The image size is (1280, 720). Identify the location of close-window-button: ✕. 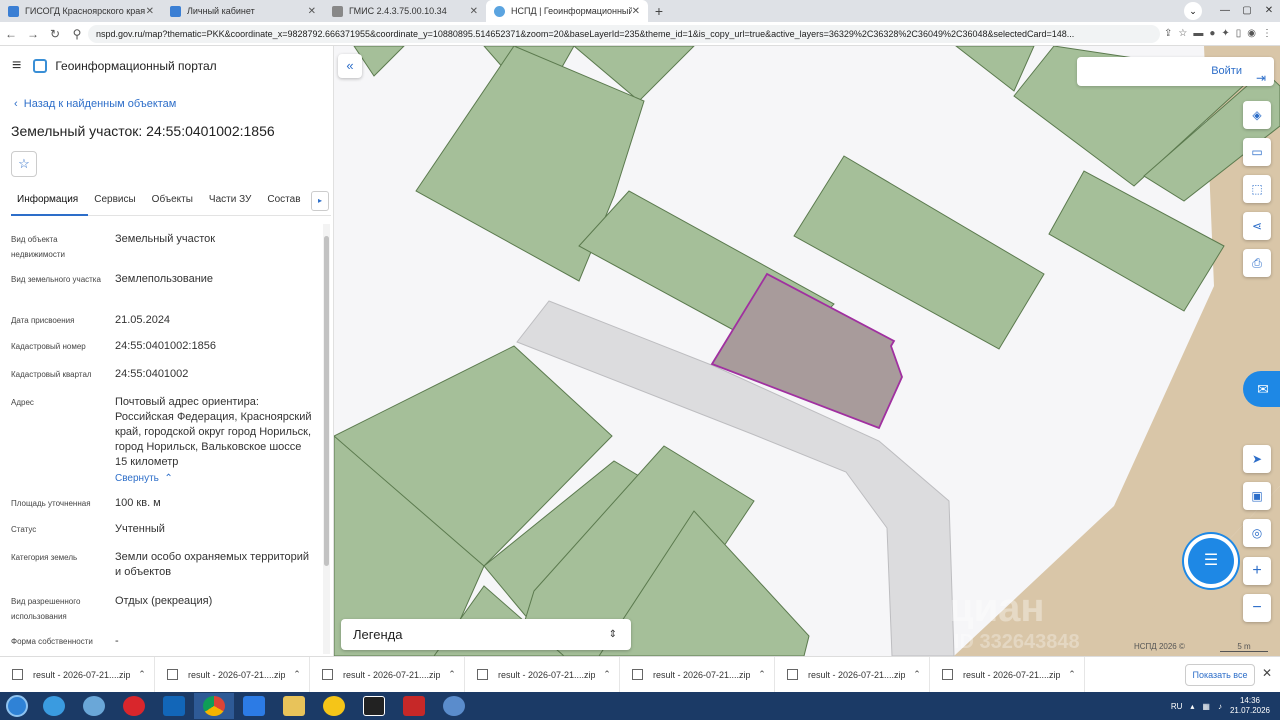
(1269, 11).